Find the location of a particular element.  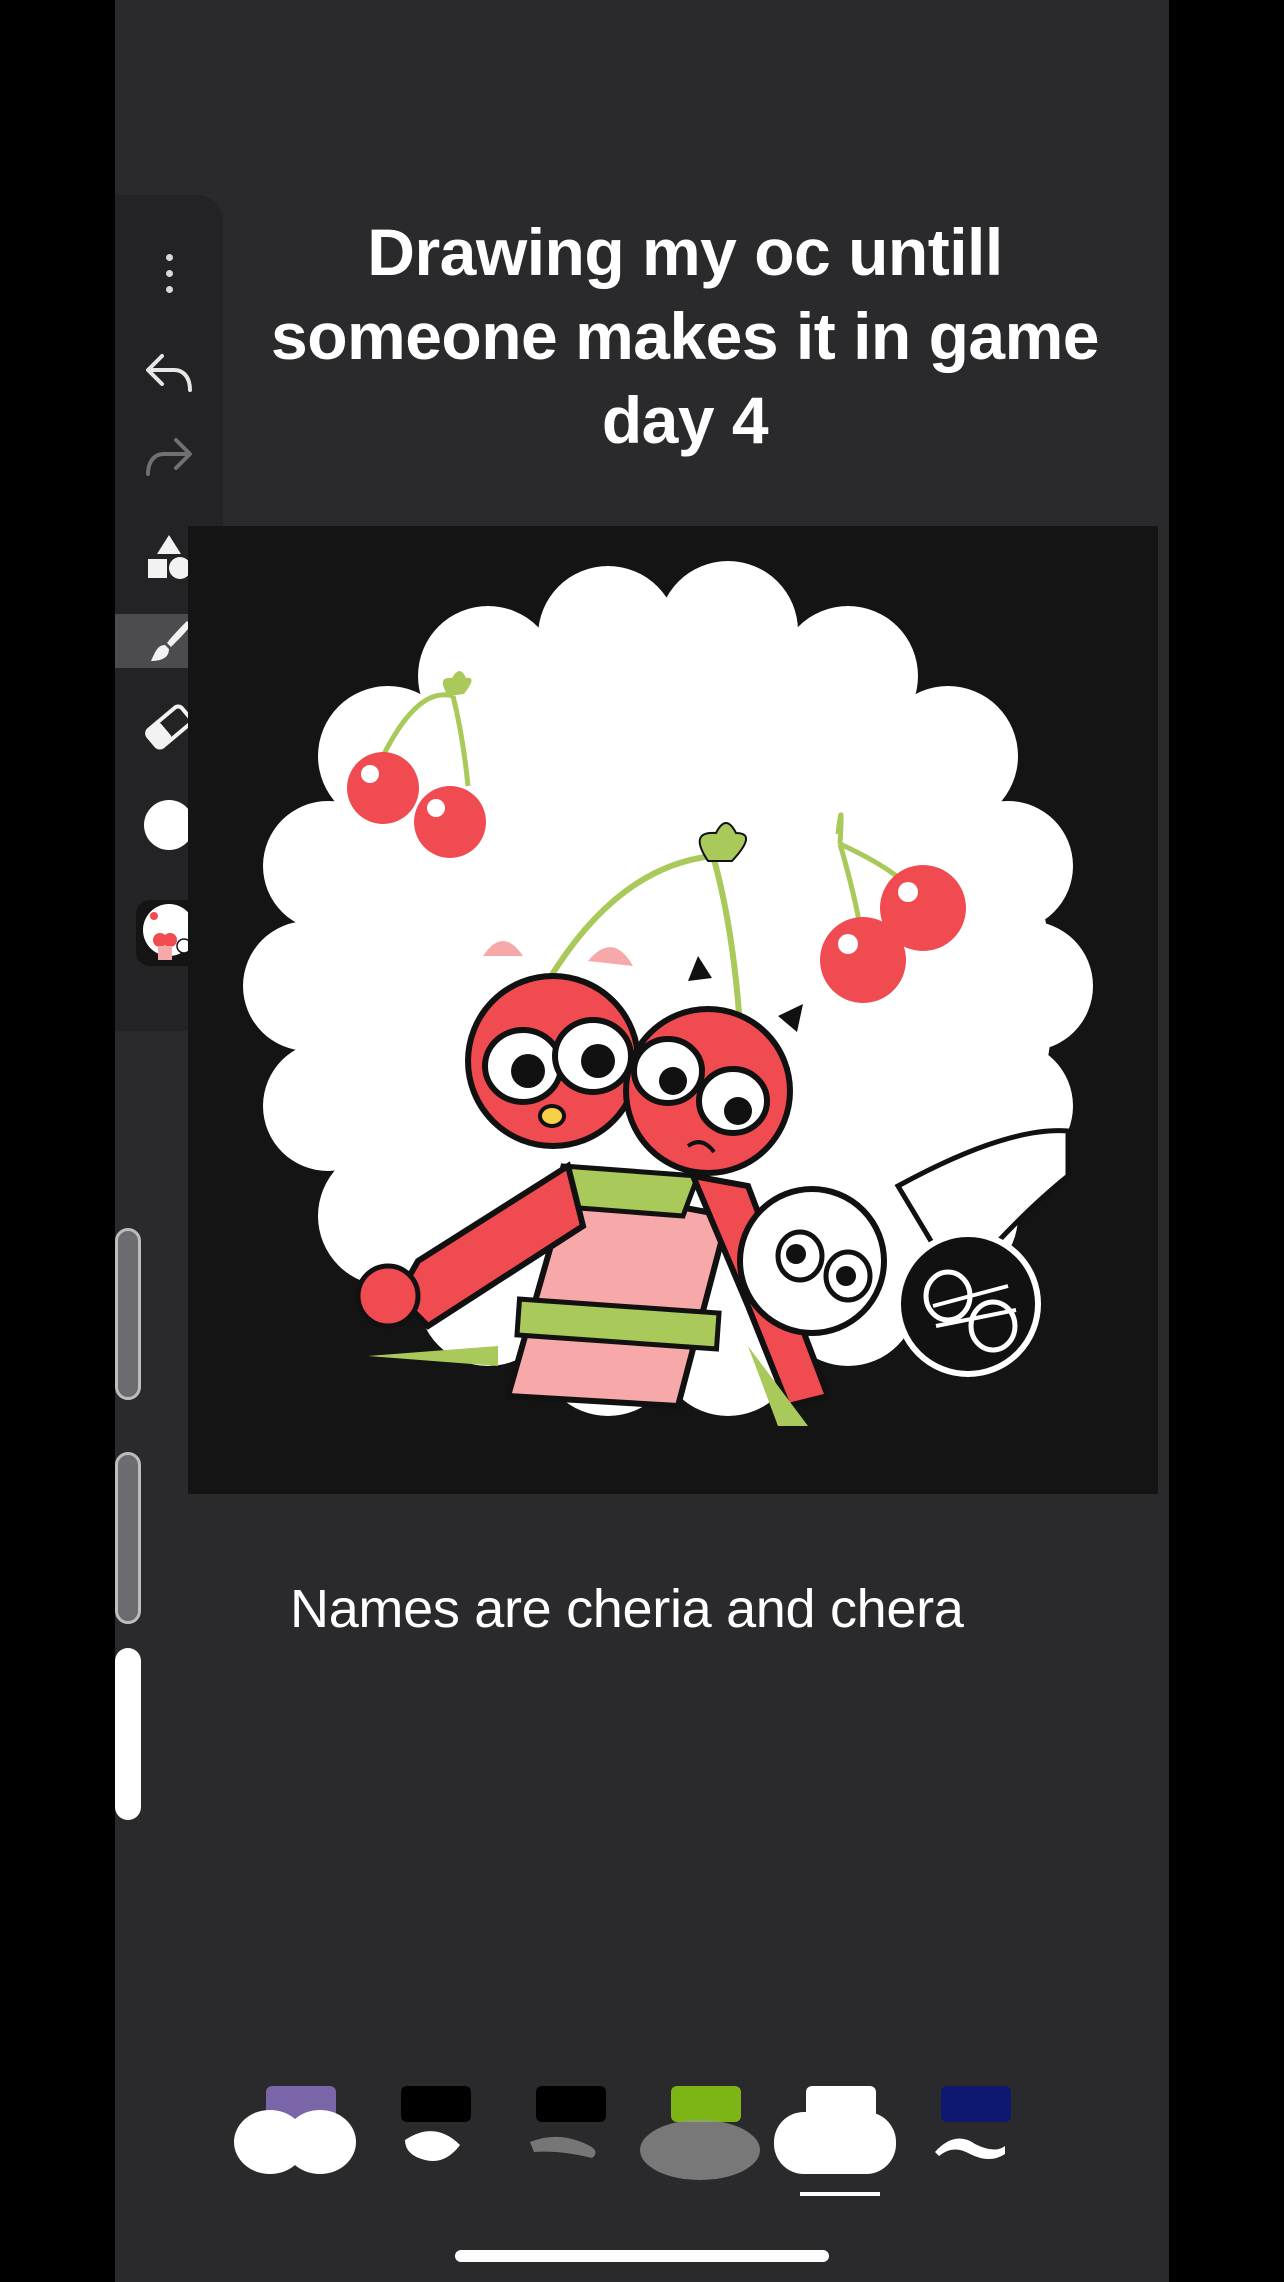

color-swatch-icon is located at coordinates (169, 825).